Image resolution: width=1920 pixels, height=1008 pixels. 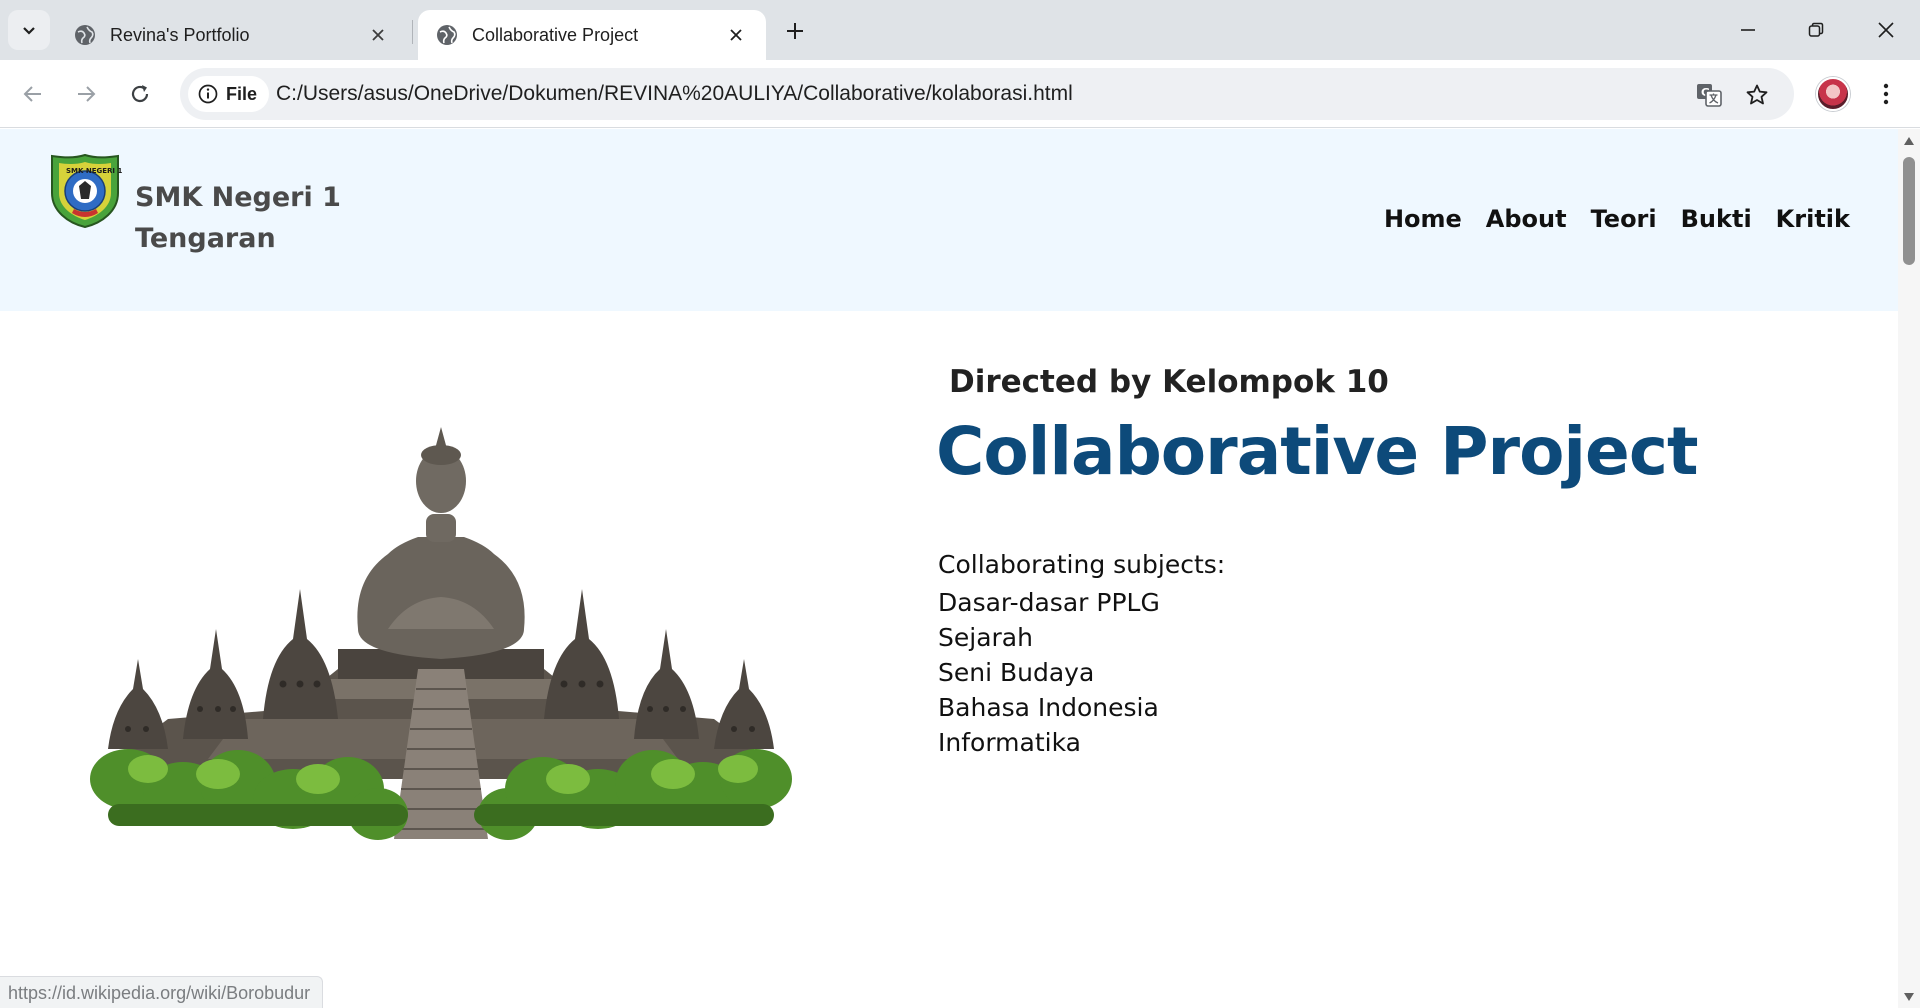 I want to click on triangle-up-icon, so click(x=1909, y=141).